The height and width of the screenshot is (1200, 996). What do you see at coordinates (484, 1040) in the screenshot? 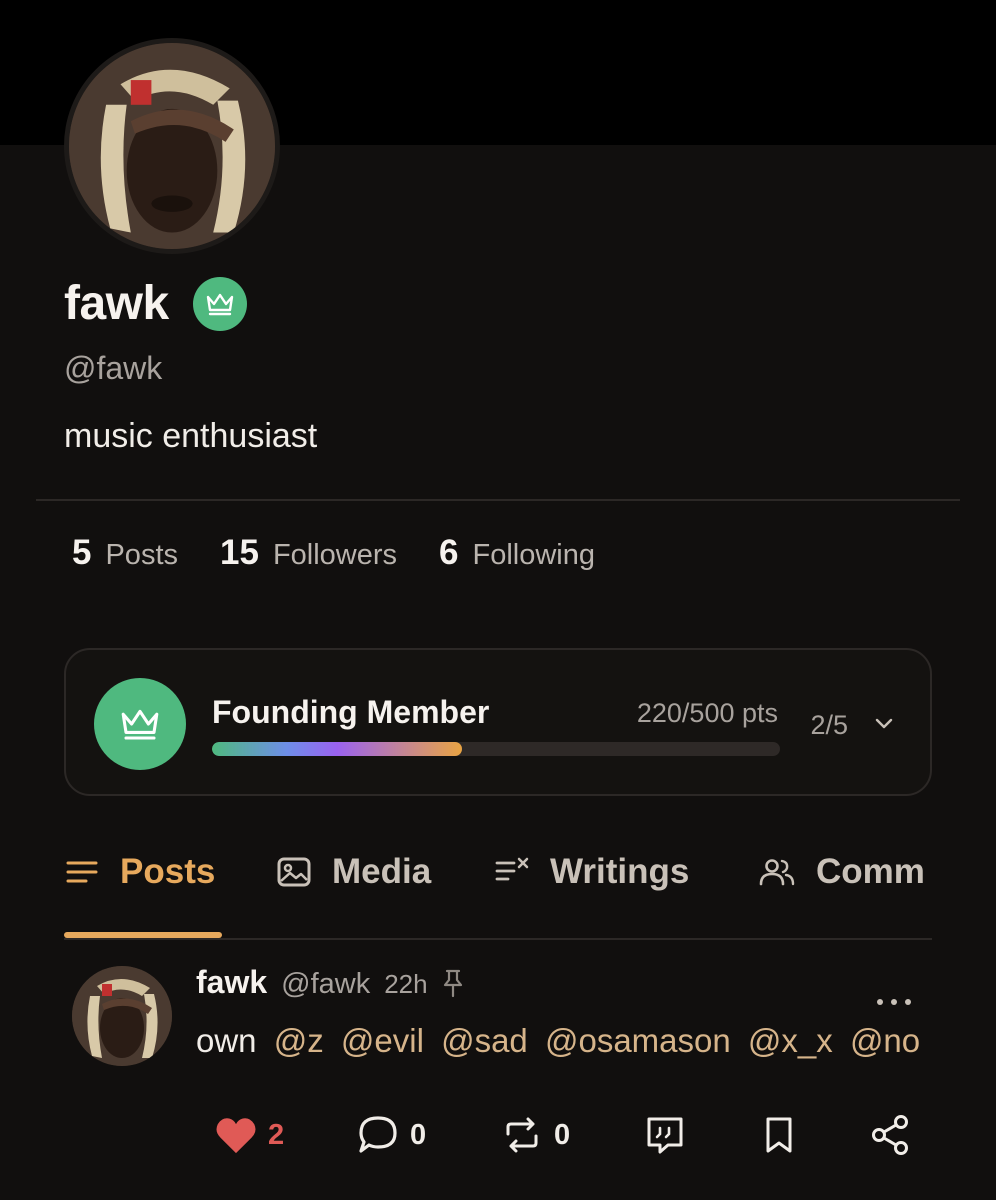
I see `mention-link: @sad` at bounding box center [484, 1040].